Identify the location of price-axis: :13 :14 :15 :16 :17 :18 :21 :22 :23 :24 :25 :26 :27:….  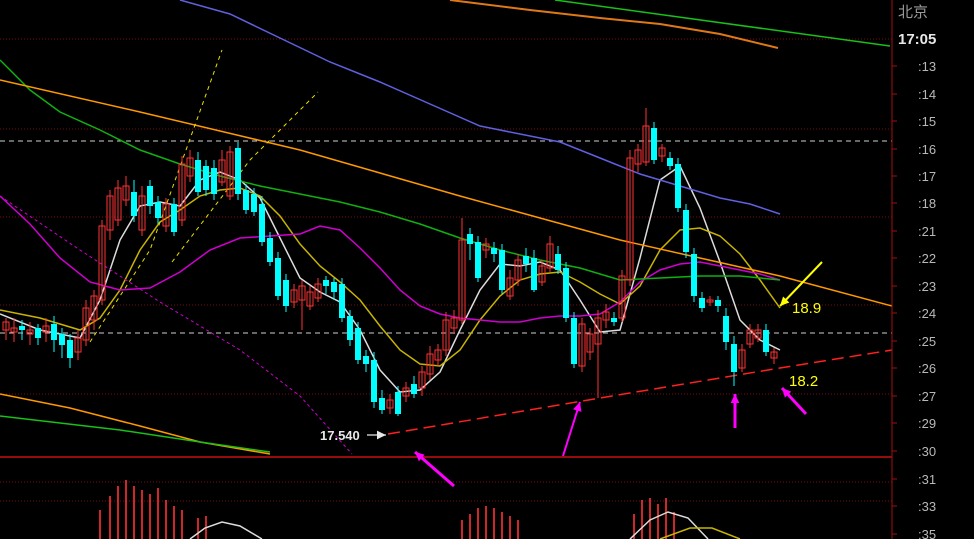
(913, 269).